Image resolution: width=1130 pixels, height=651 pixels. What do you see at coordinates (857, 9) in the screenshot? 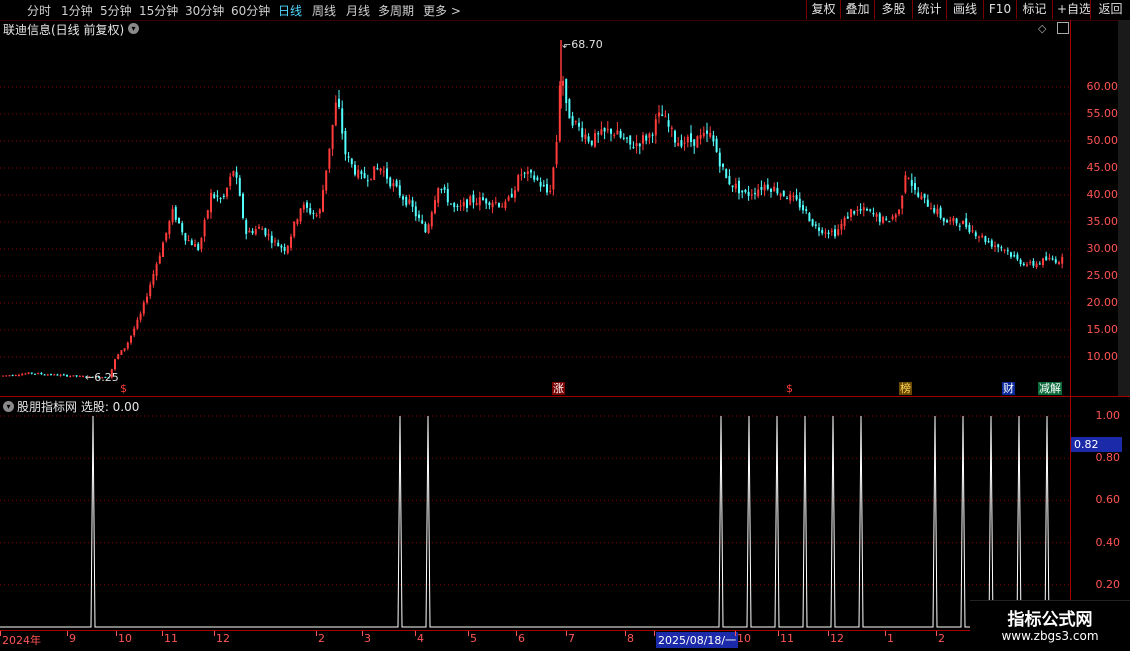
I see `toolbar-button: 叠加` at bounding box center [857, 9].